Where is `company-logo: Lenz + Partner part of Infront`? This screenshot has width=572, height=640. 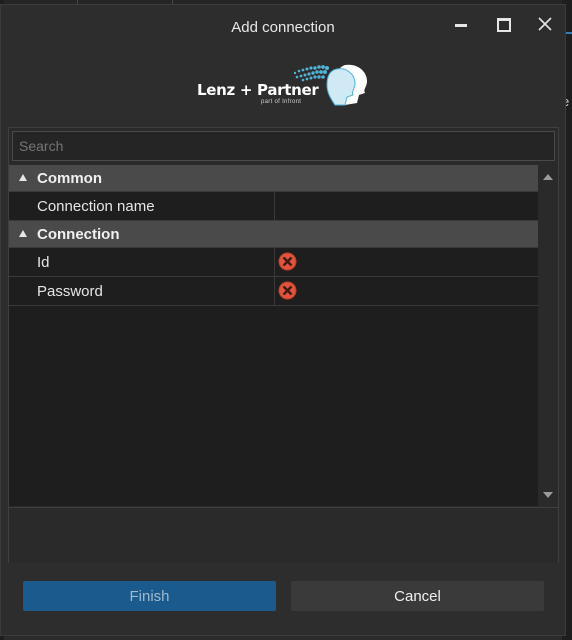 company-logo: Lenz + Partner part of Infront is located at coordinates (284, 85).